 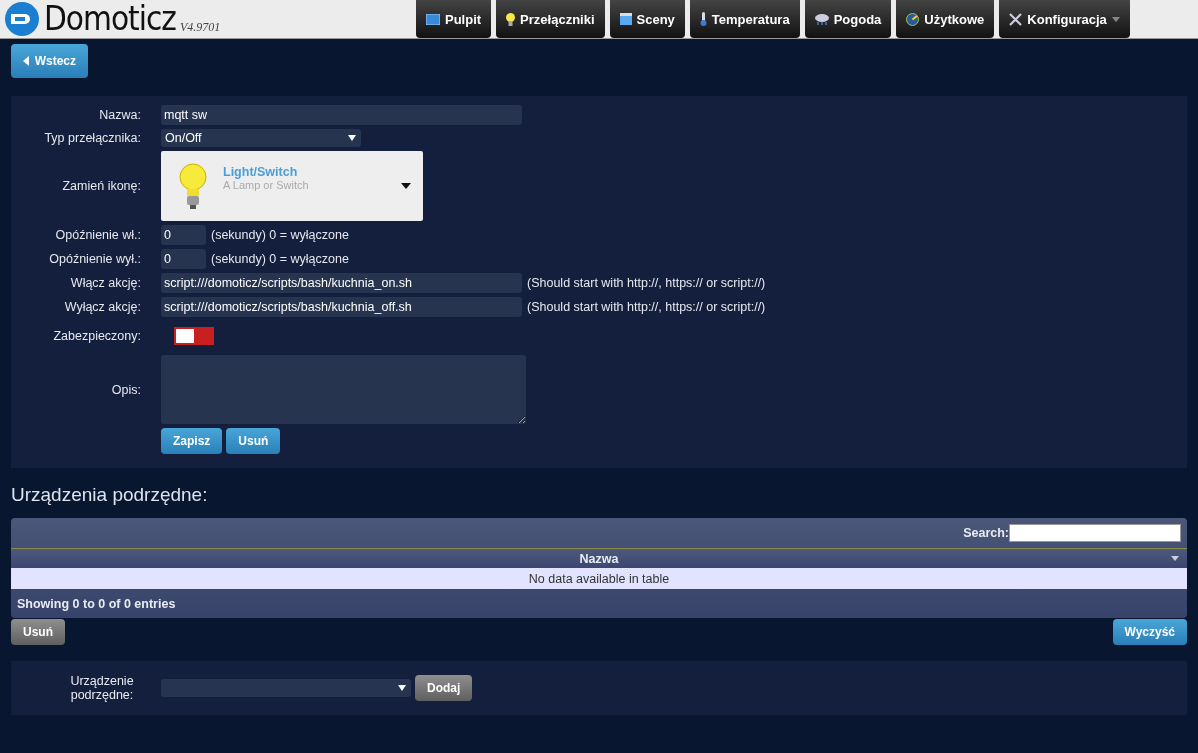 I want to click on field-label: Opóźnienie wł.:, so click(x=97, y=235).